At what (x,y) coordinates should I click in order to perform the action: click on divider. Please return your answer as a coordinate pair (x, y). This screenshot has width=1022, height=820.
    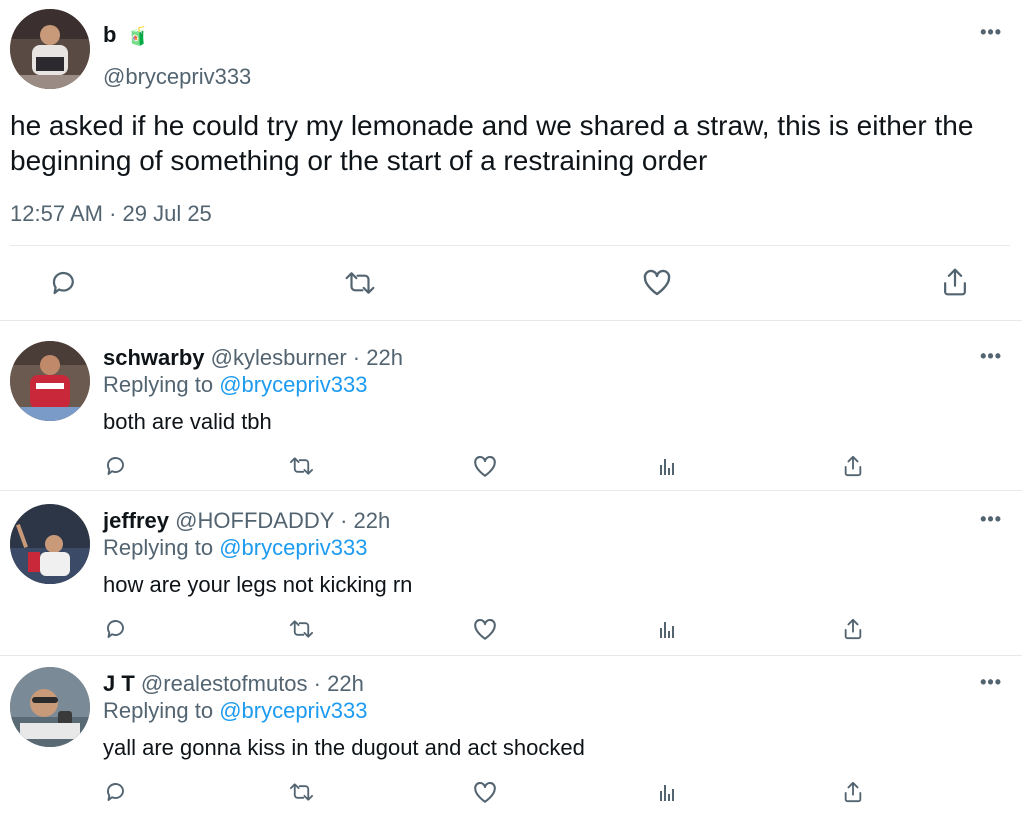
    Looking at the image, I should click on (510, 245).